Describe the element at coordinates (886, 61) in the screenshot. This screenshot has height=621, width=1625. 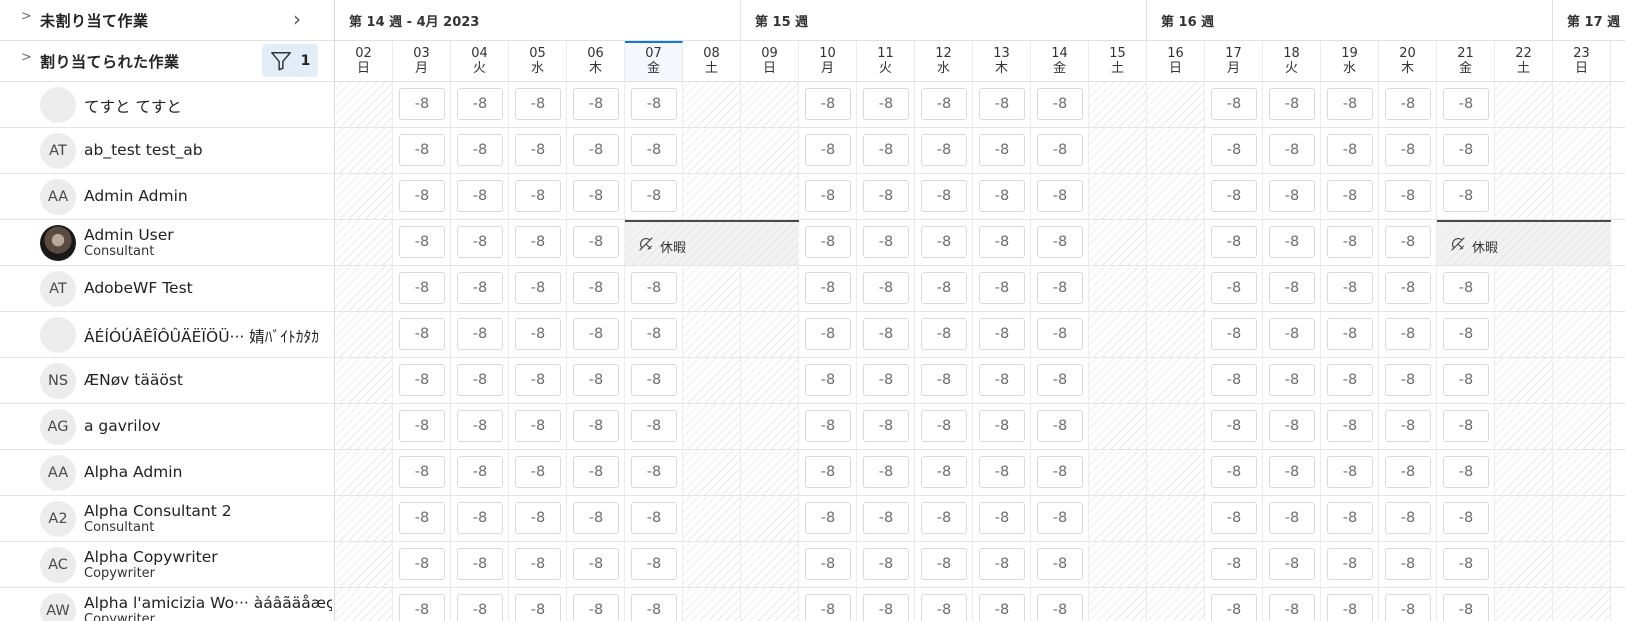
I see `day-header-11: 11 火` at that location.